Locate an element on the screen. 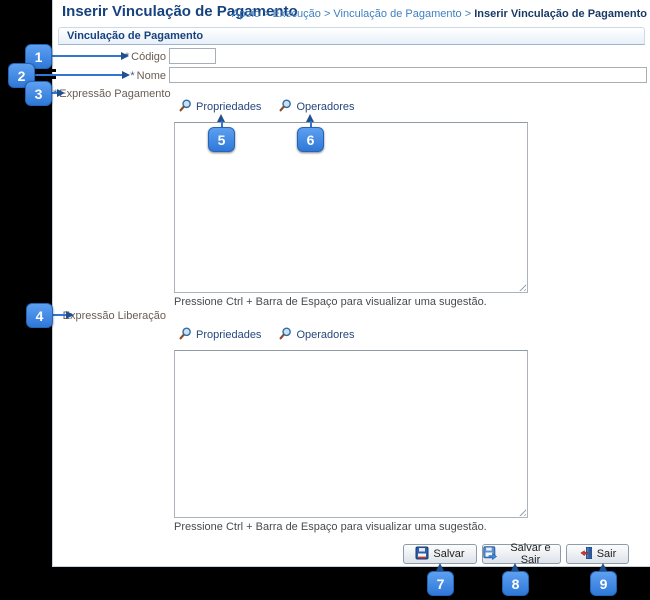  operadores-link-liberacao: Operadores is located at coordinates (317, 335).